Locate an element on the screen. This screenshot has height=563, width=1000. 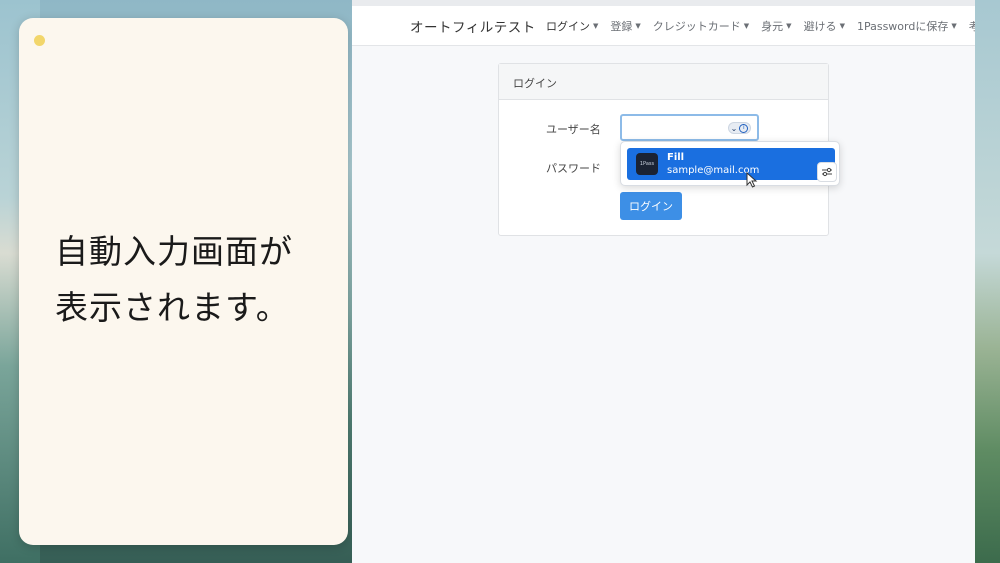
navbar-brand: オートフィルテスト is located at coordinates (473, 26).